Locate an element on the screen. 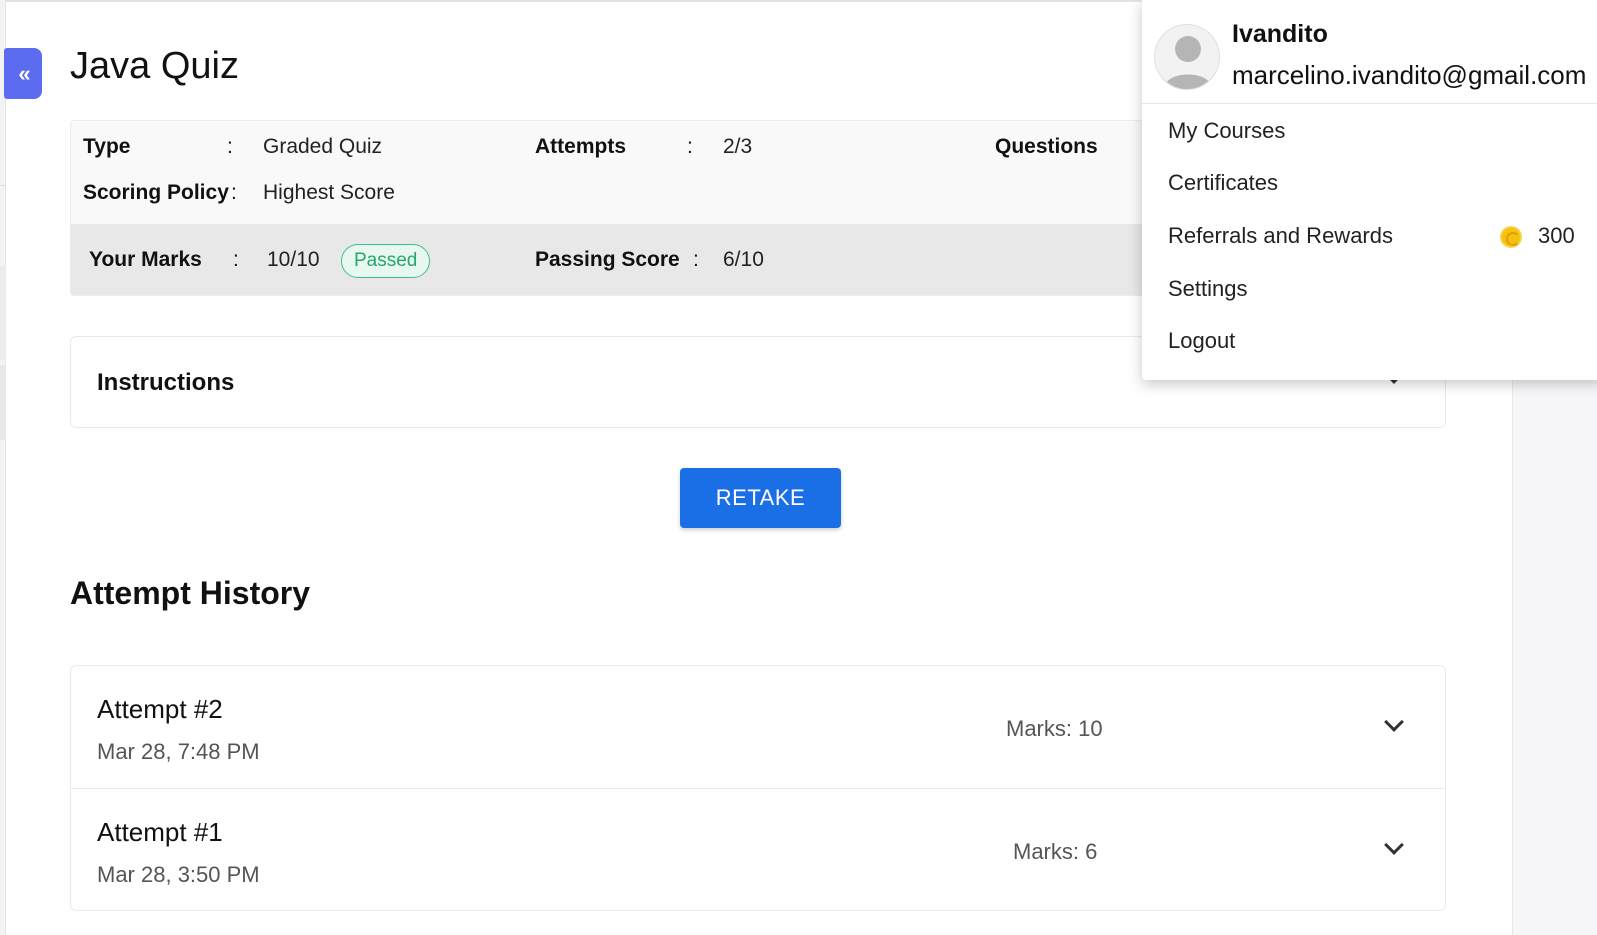 The image size is (1597, 935). user-avatar-icon is located at coordinates (1187, 57).